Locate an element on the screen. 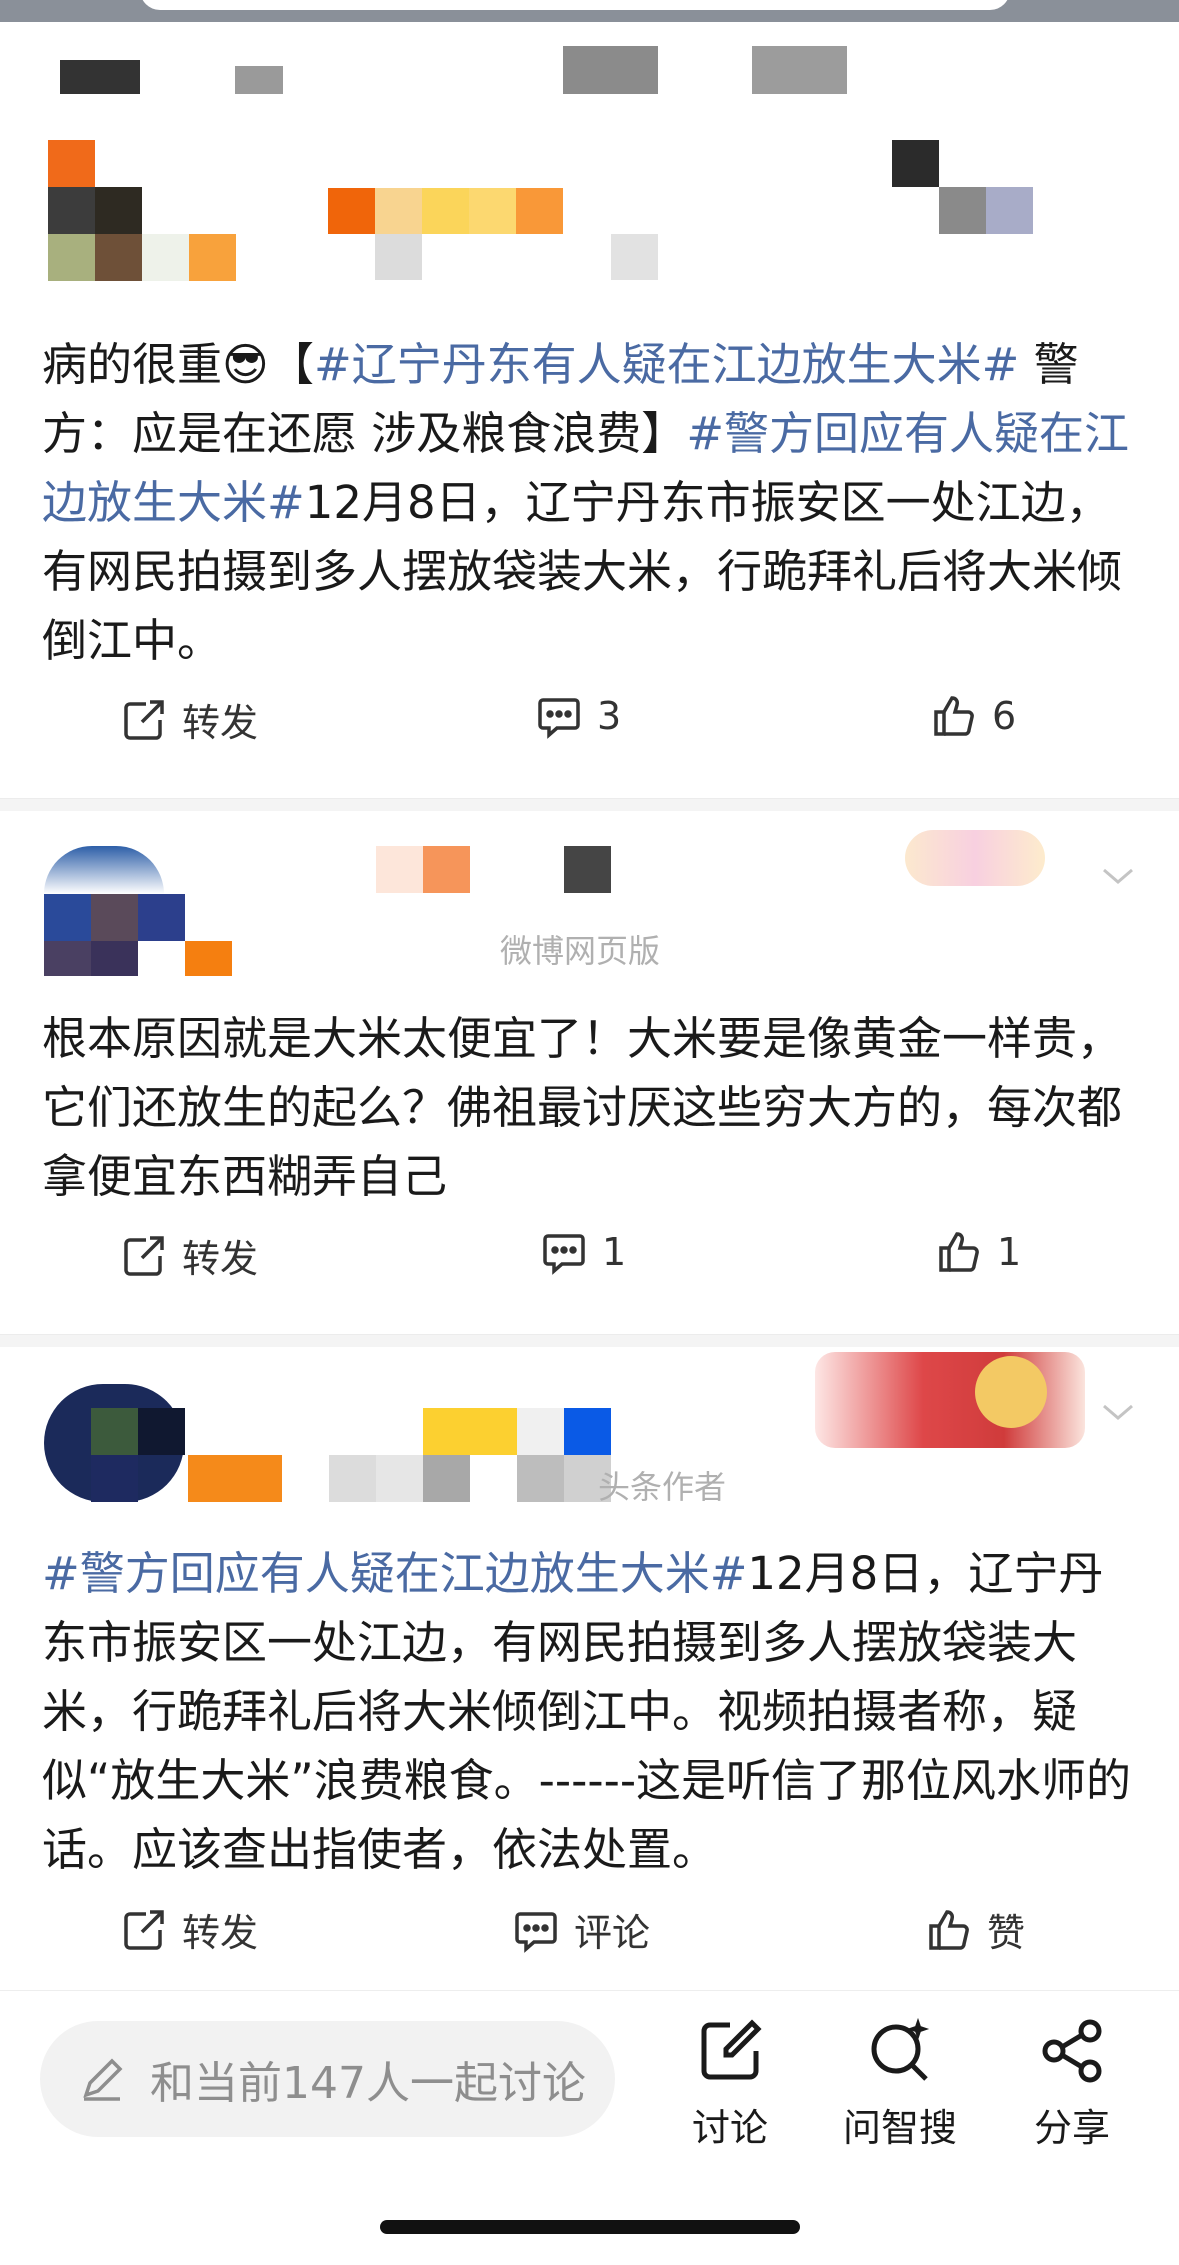  status-bar-edge is located at coordinates (589, 11).